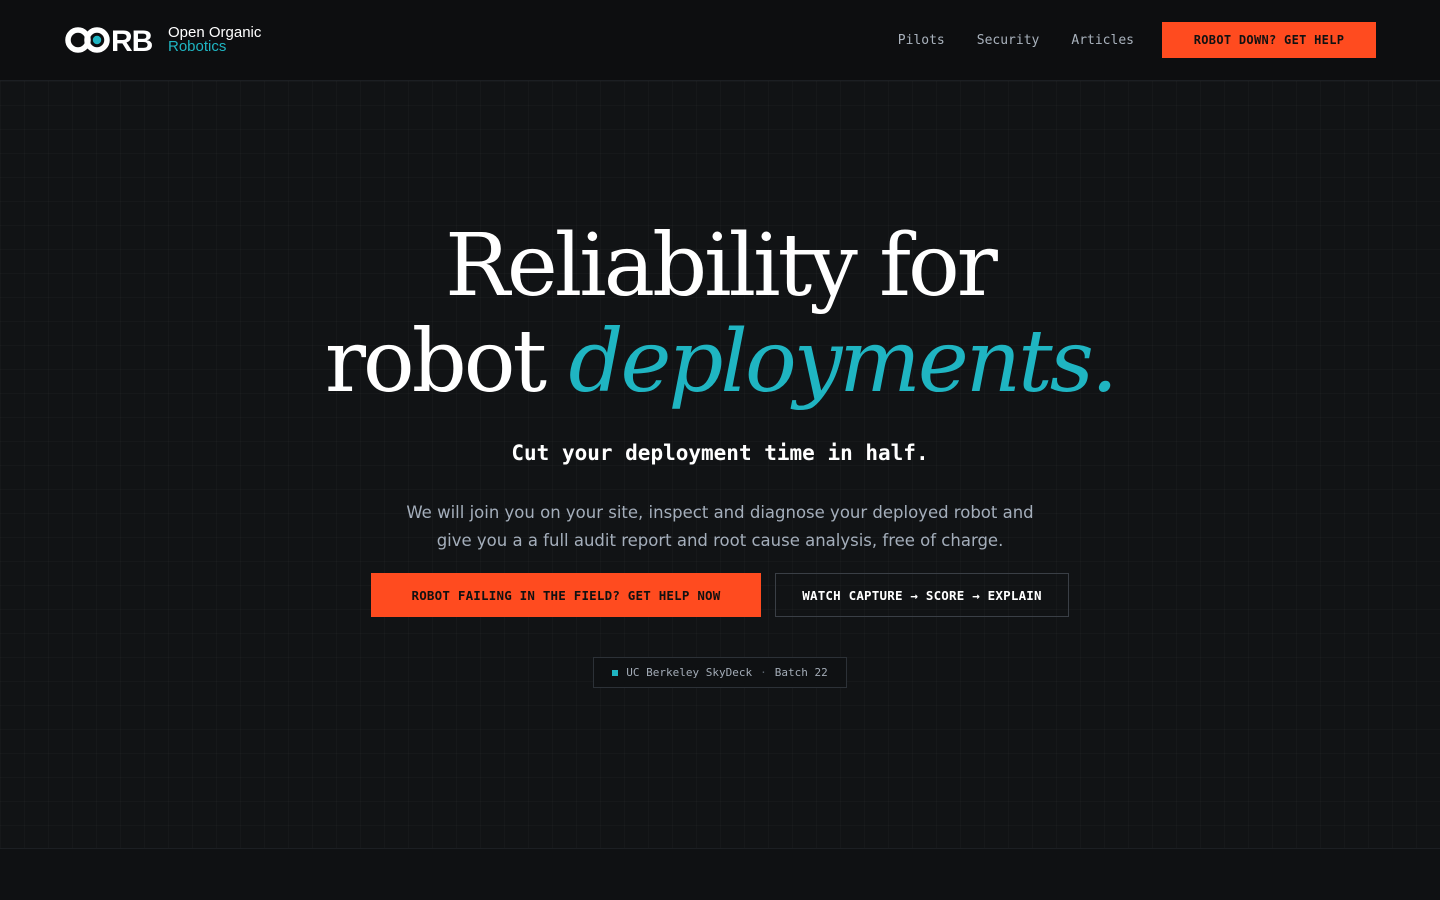  Describe the element at coordinates (109, 40) in the screenshot. I see `oorb-logo-icon: RB` at that location.